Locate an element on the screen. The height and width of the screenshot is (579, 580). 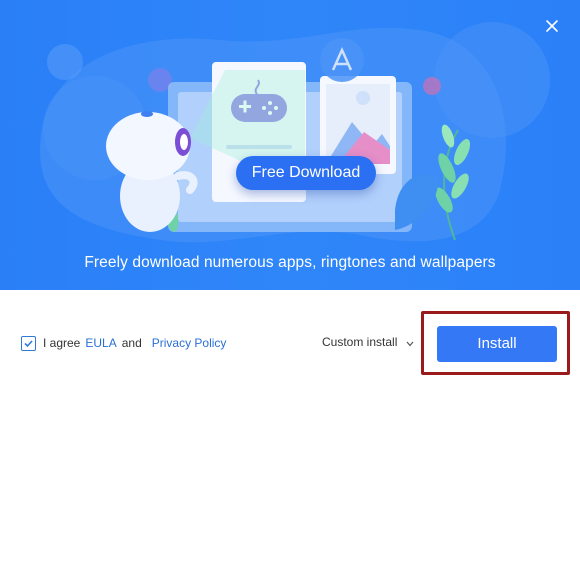
chevron-down-icon is located at coordinates (410, 343).